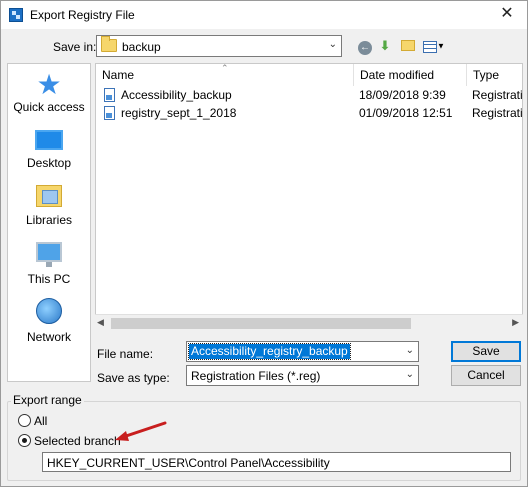 This screenshot has width=528, height=487. Describe the element at coordinates (486, 351) in the screenshot. I see `save-button: Save` at that location.